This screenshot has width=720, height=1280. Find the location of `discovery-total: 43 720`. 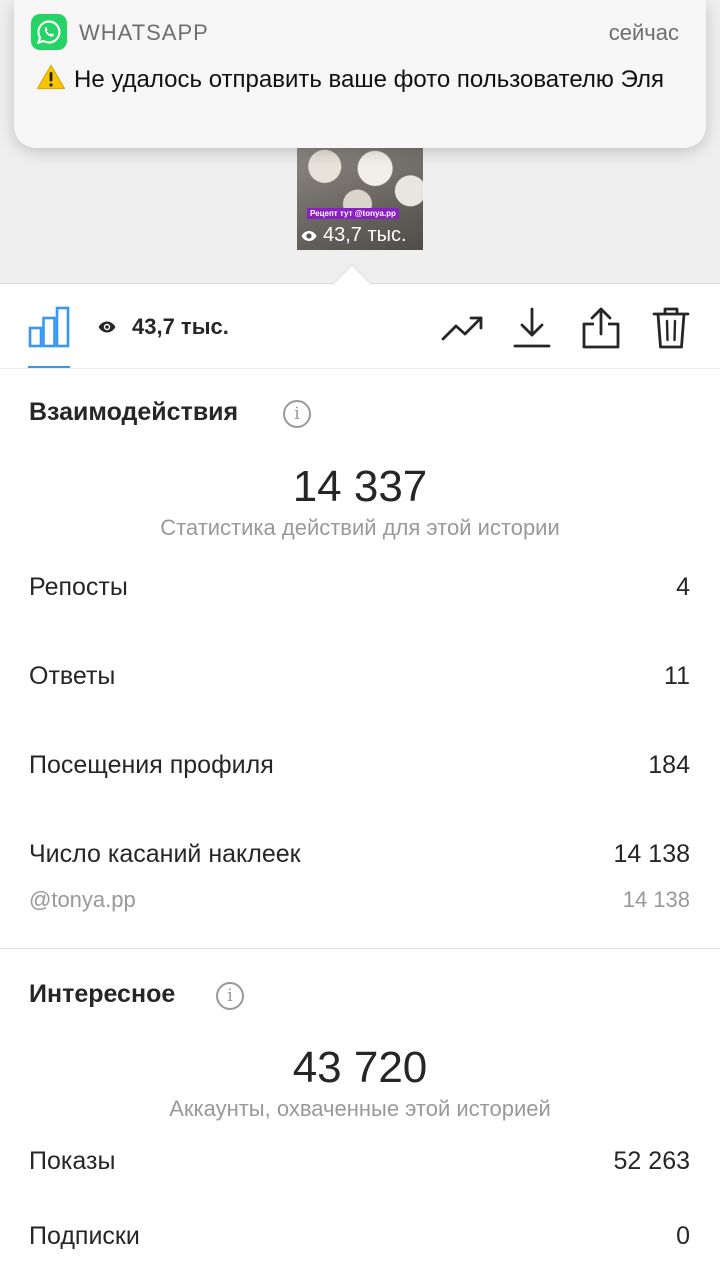

discovery-total: 43 720 is located at coordinates (360, 1067).